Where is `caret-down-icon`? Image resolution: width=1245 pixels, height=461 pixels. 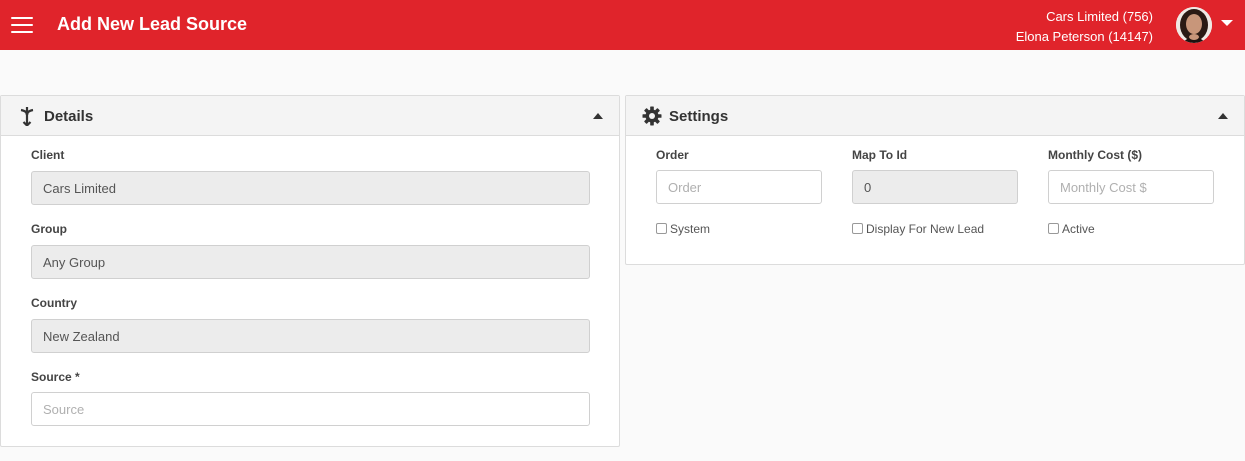 caret-down-icon is located at coordinates (1227, 23).